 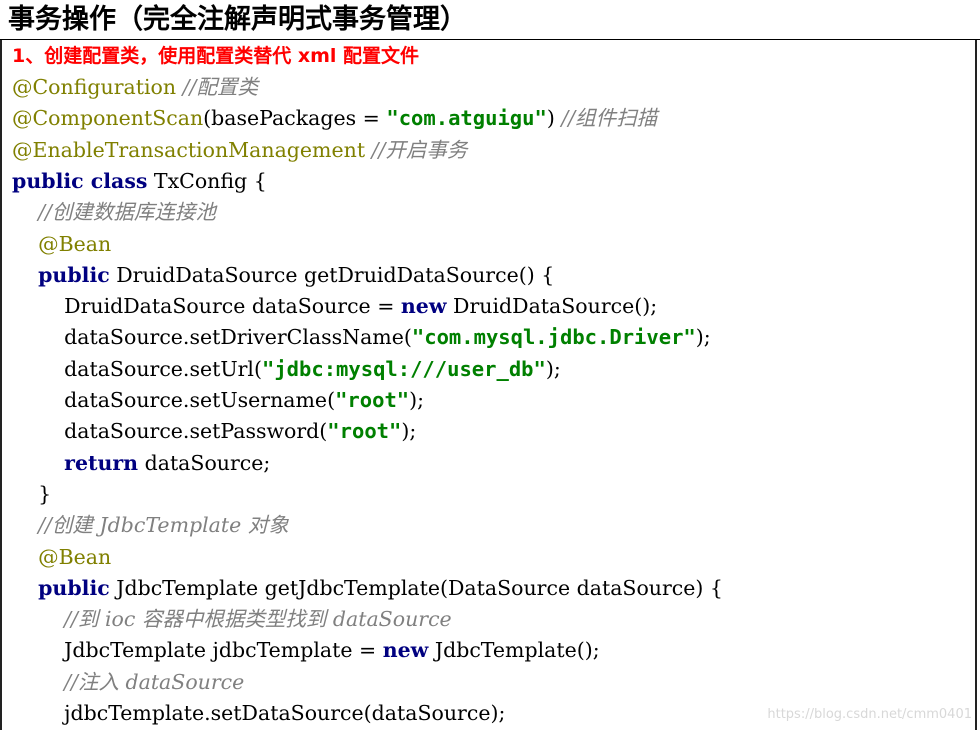 I want to click on step-heading: 1、创建配置类，使用配置类替代 xml 配置文件, so click(x=216, y=56).